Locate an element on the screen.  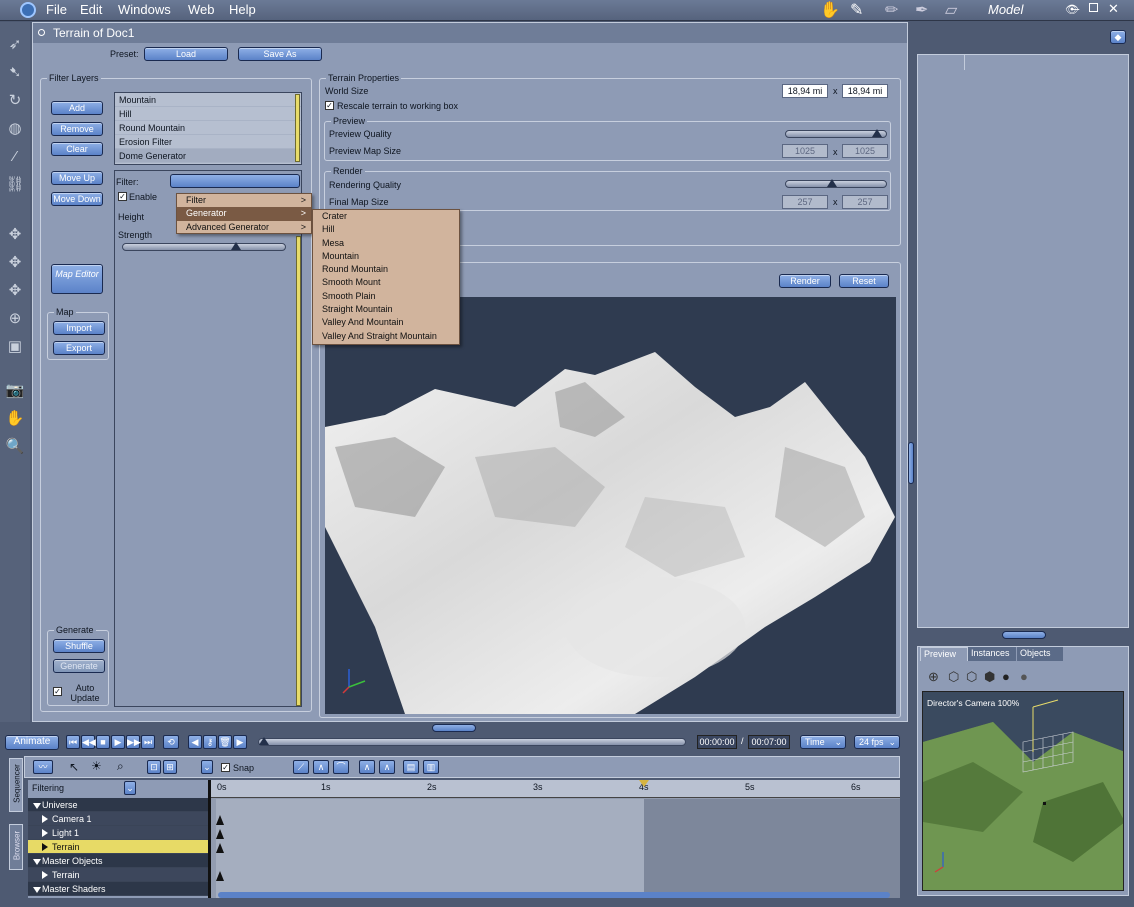
menu-windows: Windows is located at coordinates (144, 9).